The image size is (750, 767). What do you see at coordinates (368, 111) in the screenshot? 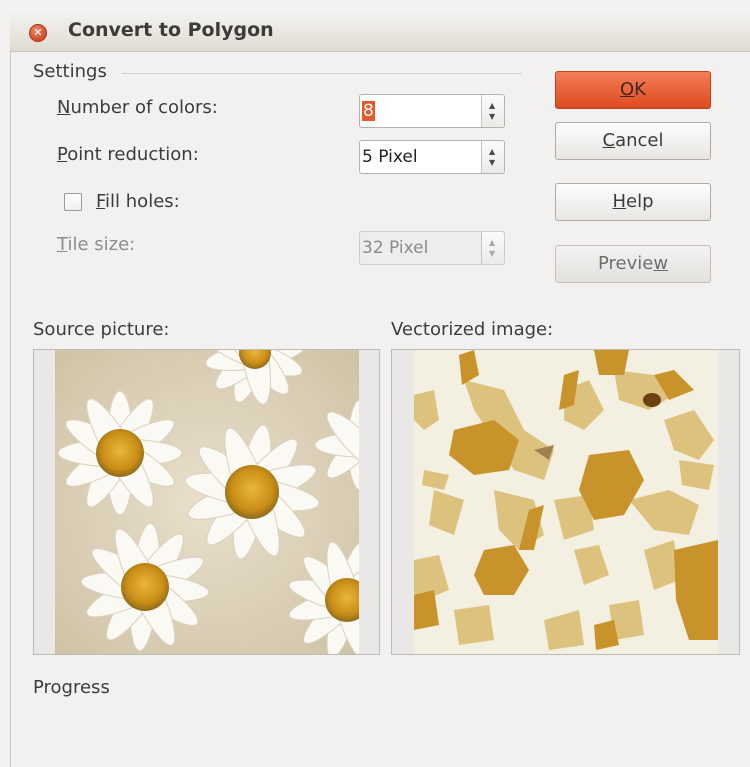
I see `number-of-colors-value: 8` at bounding box center [368, 111].